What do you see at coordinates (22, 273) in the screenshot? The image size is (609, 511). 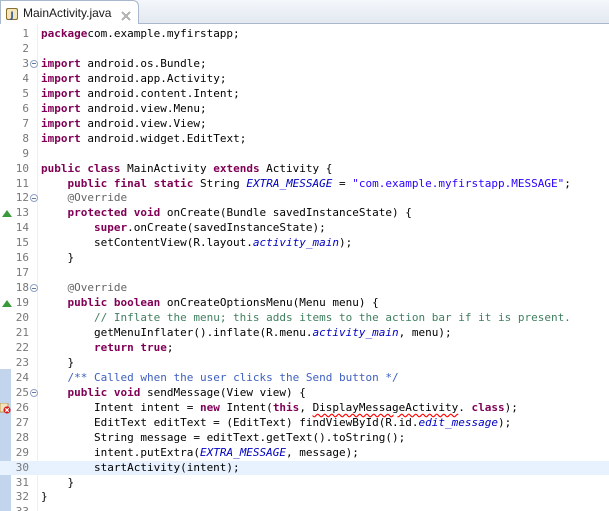 I see `line-number: 17` at bounding box center [22, 273].